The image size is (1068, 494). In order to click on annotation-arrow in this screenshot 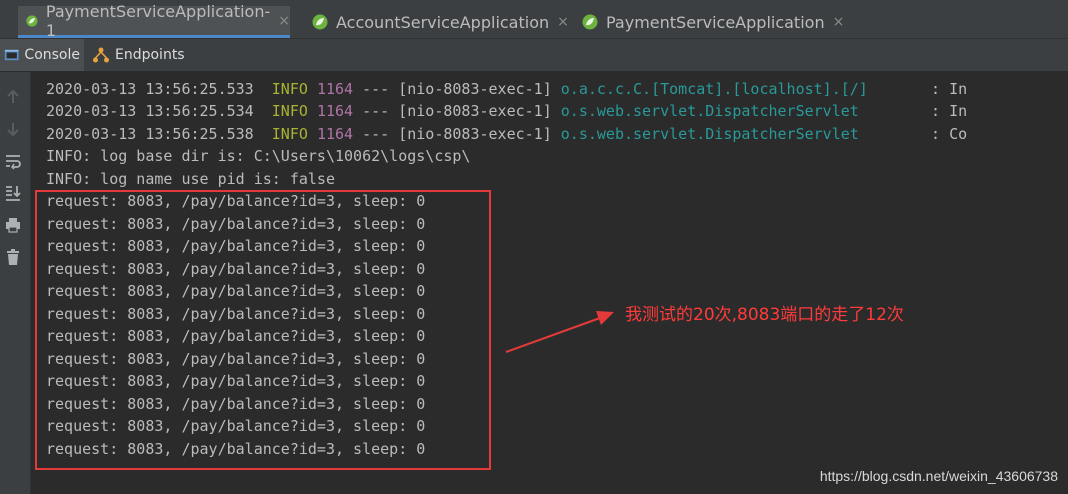, I will do `click(559, 332)`.